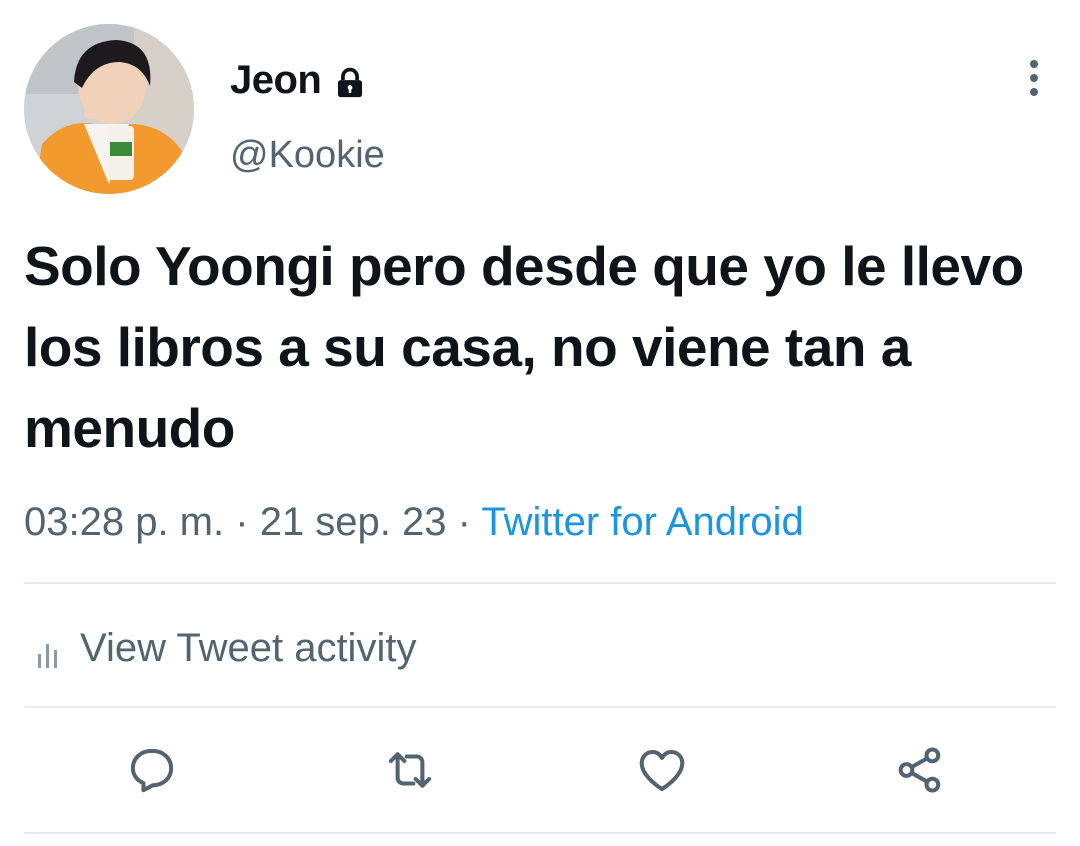  I want to click on lock-icon, so click(350, 80).